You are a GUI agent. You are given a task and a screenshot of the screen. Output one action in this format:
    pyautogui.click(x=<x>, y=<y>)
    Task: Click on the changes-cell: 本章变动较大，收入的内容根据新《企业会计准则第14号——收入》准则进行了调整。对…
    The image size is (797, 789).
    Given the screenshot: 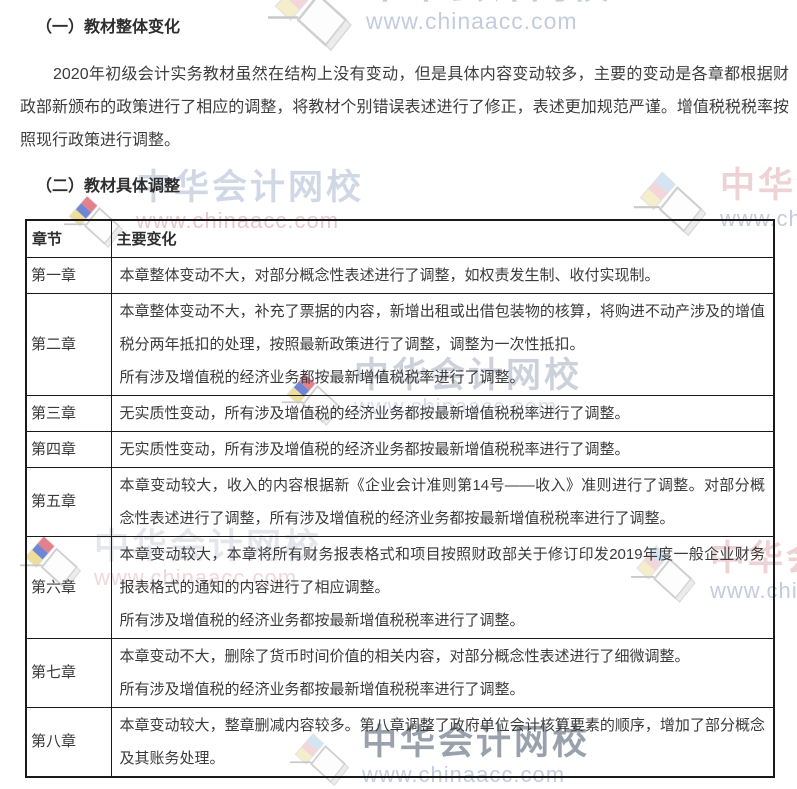 What is the action you would take?
    pyautogui.click(x=442, y=501)
    